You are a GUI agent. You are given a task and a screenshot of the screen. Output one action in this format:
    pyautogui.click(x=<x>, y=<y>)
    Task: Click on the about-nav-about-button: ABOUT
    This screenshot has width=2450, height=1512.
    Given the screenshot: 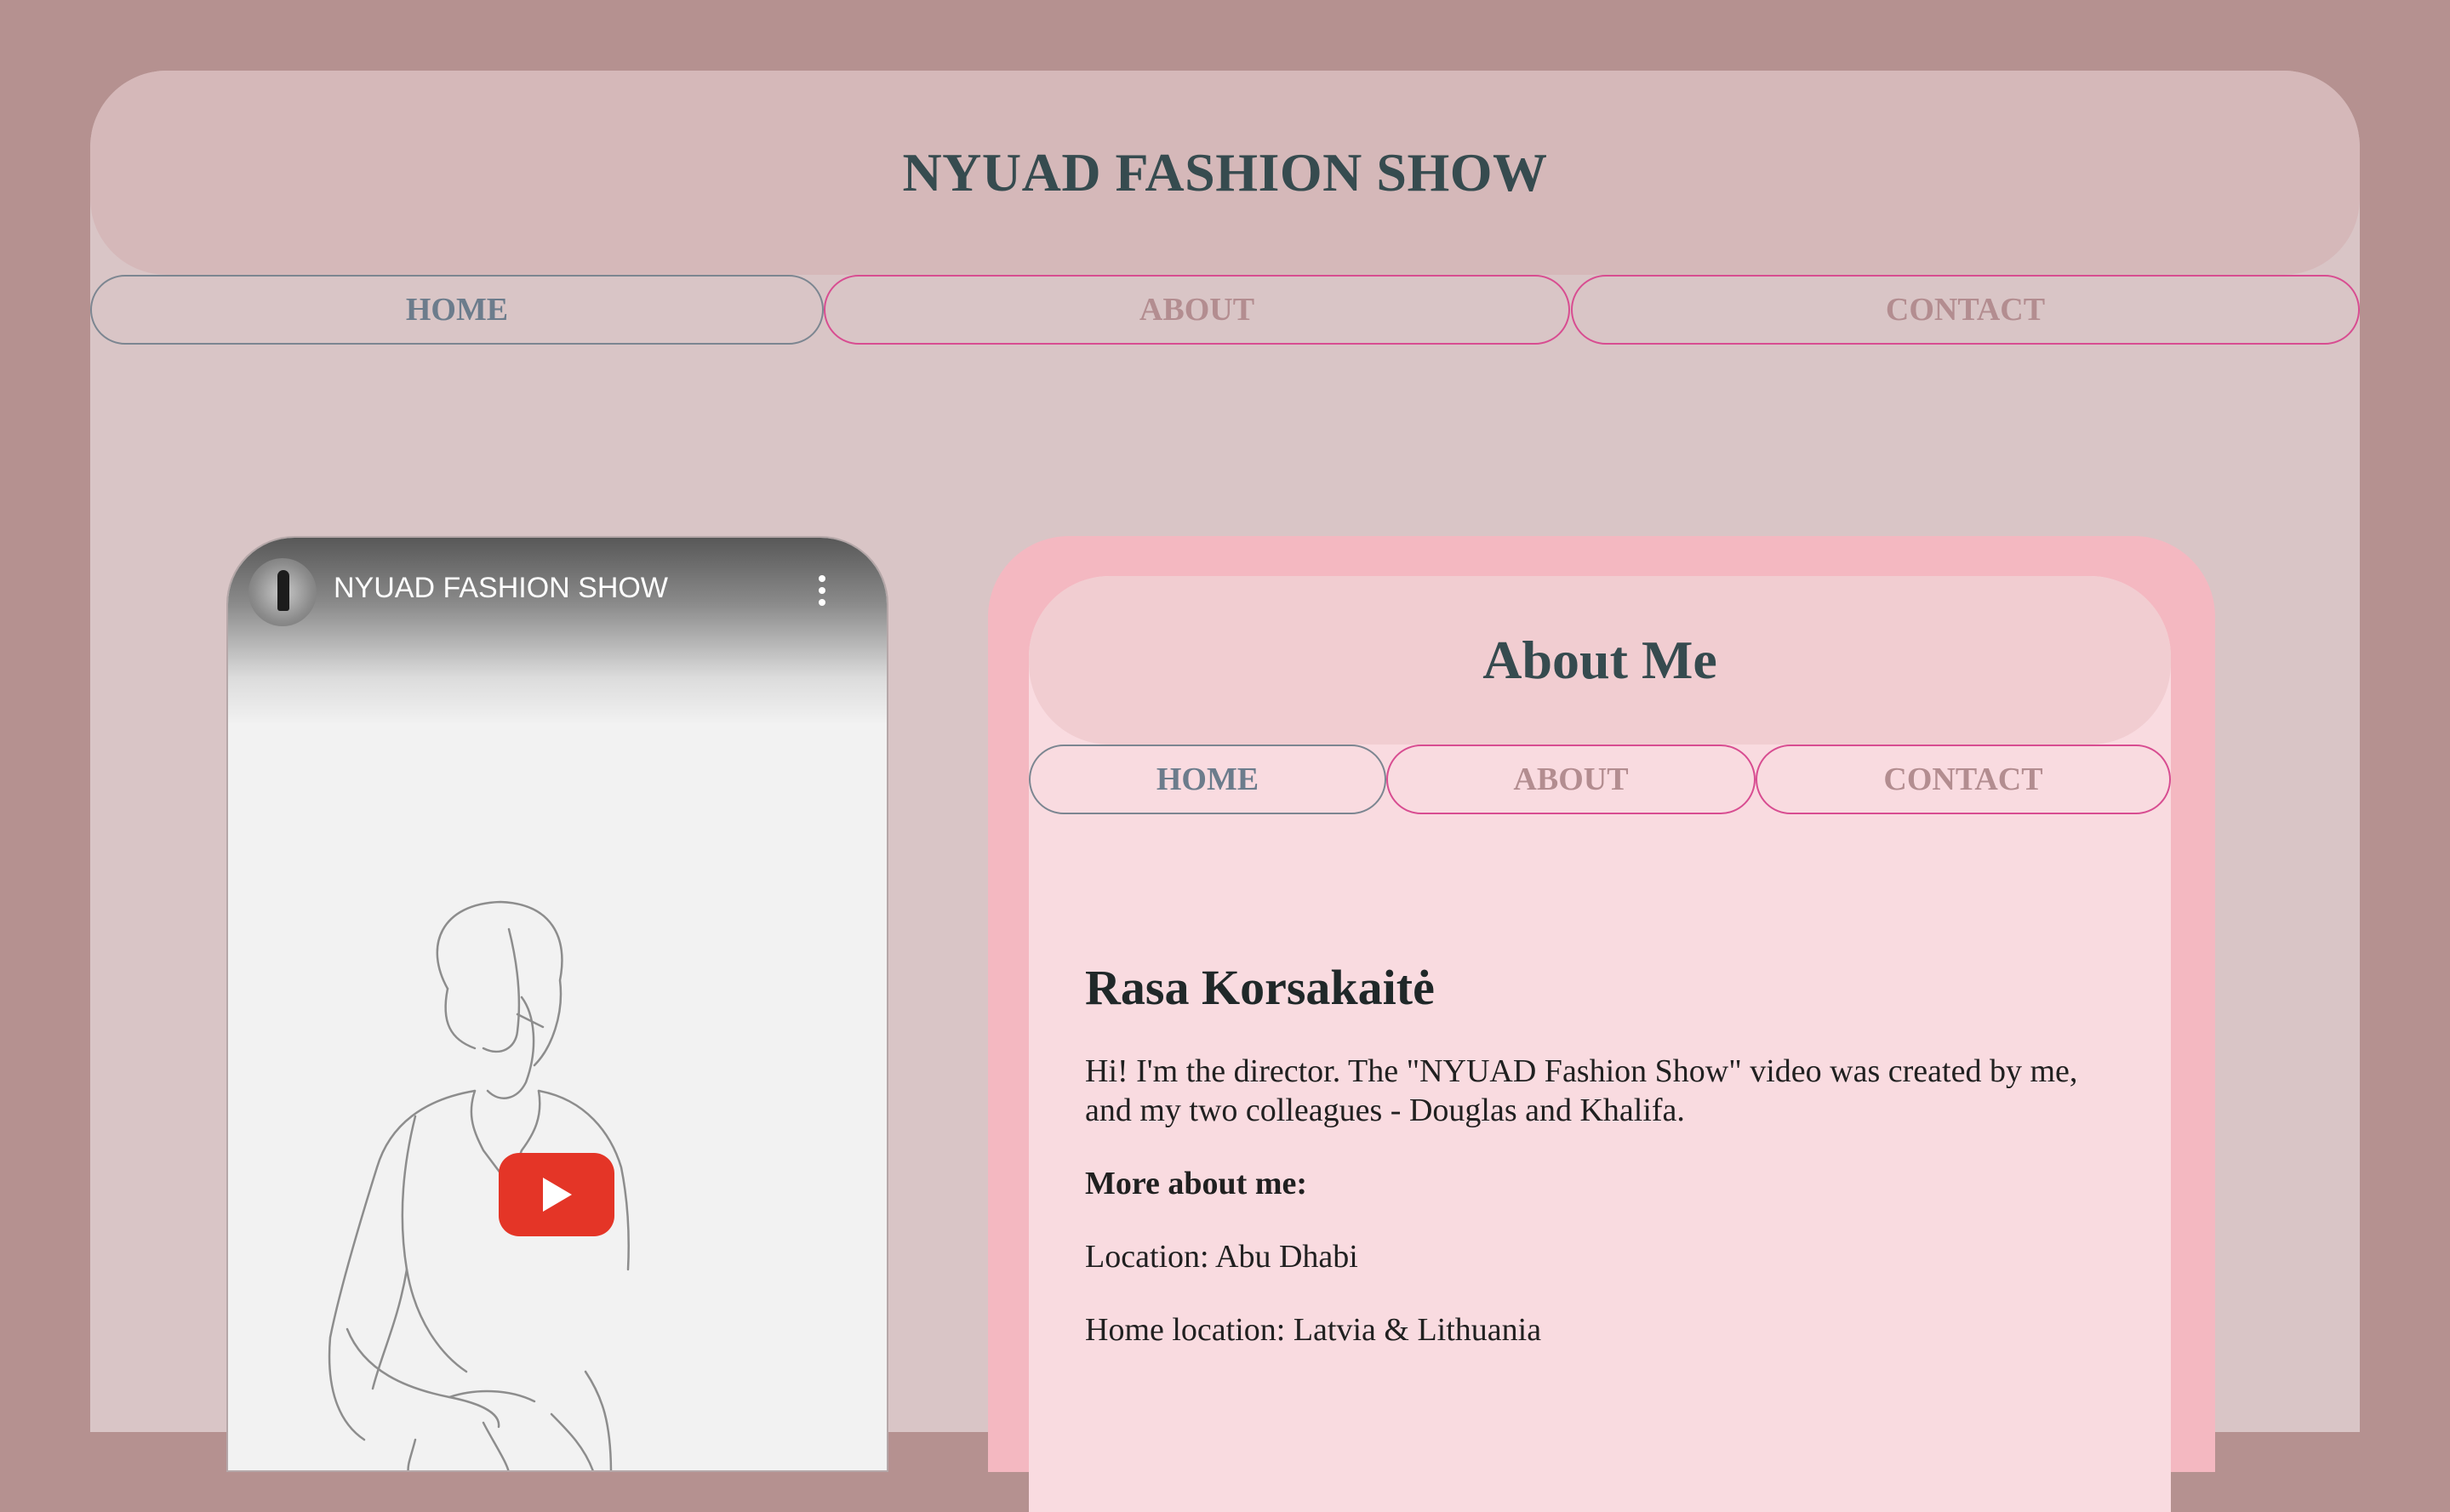 What is the action you would take?
    pyautogui.click(x=1571, y=779)
    